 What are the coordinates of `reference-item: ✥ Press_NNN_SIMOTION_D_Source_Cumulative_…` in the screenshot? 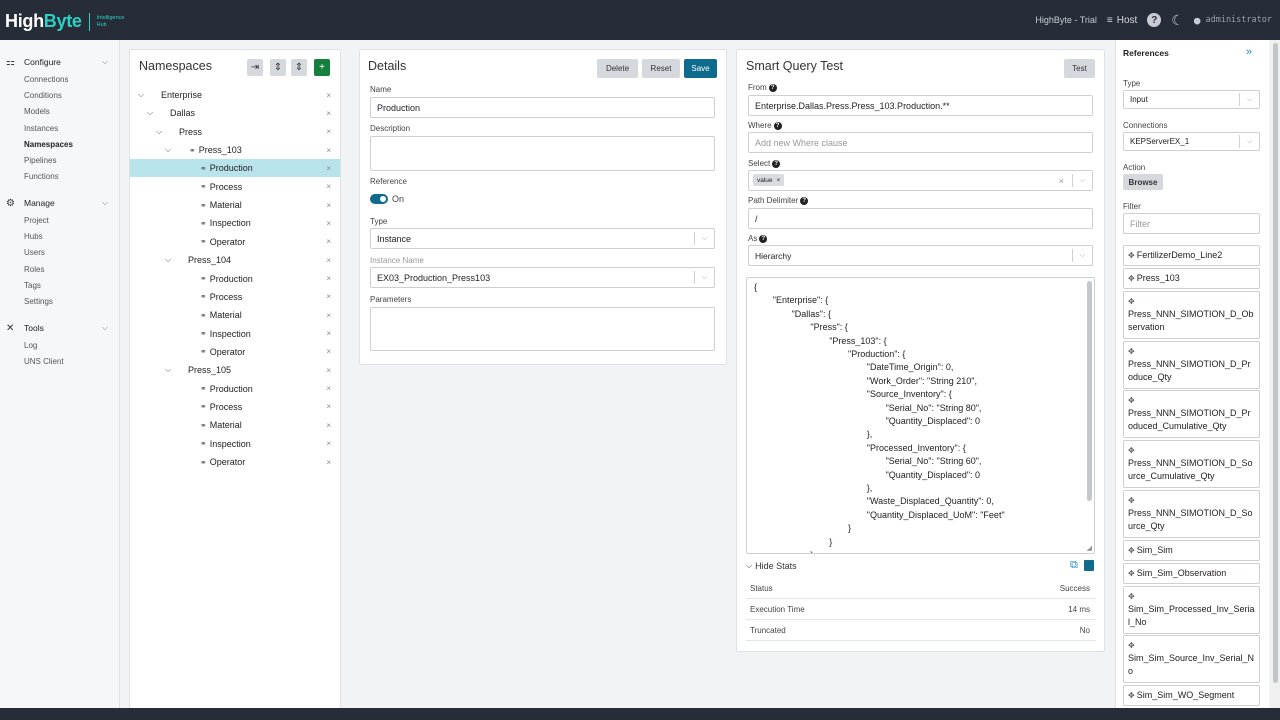 It's located at (1191, 464).